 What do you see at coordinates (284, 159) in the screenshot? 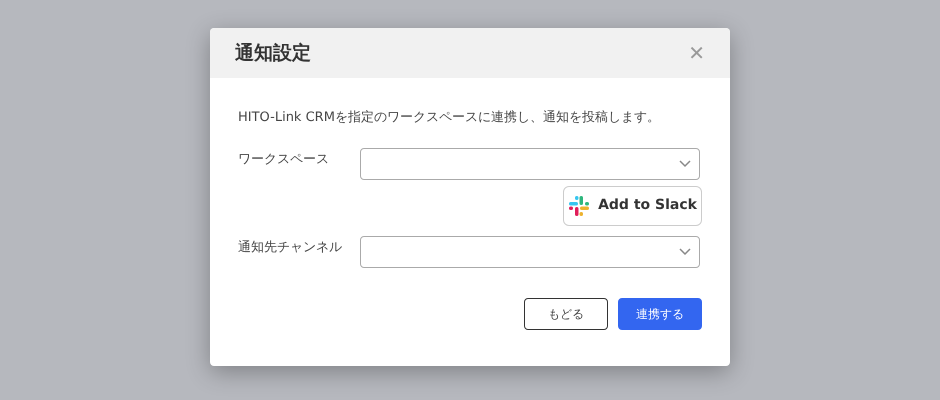
I see `field-label: ワークスペース` at bounding box center [284, 159].